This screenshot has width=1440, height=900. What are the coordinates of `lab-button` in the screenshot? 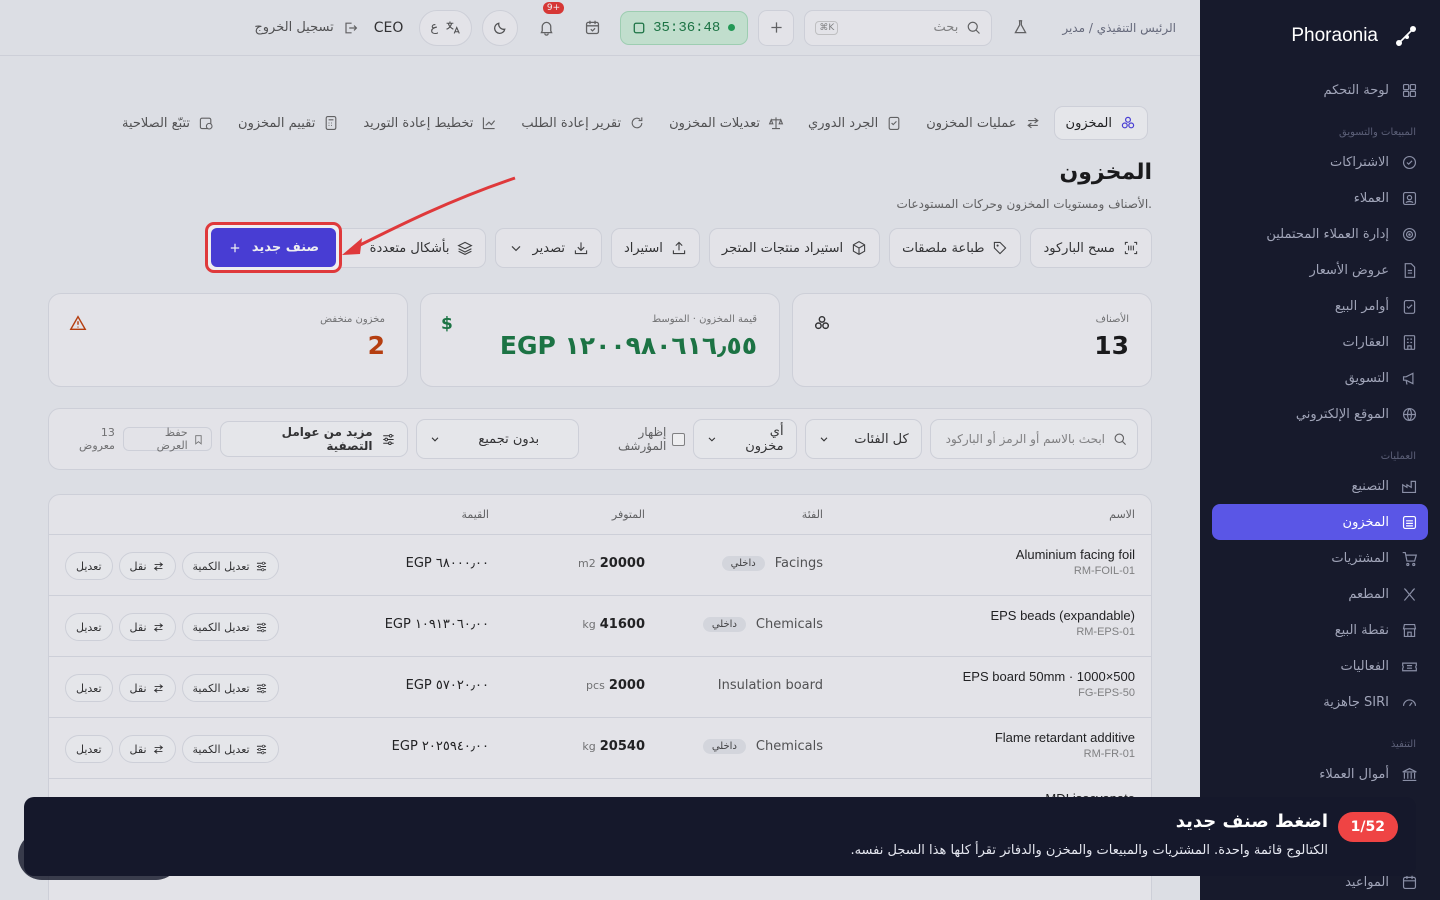 It's located at (1020, 28).